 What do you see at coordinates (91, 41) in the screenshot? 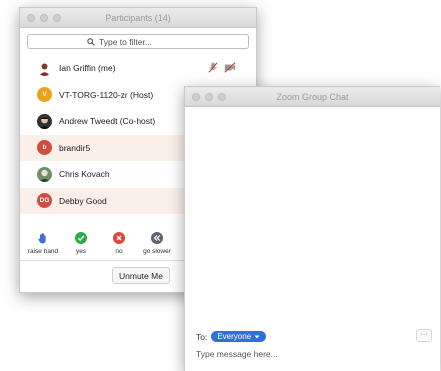
I see `search-icon` at bounding box center [91, 41].